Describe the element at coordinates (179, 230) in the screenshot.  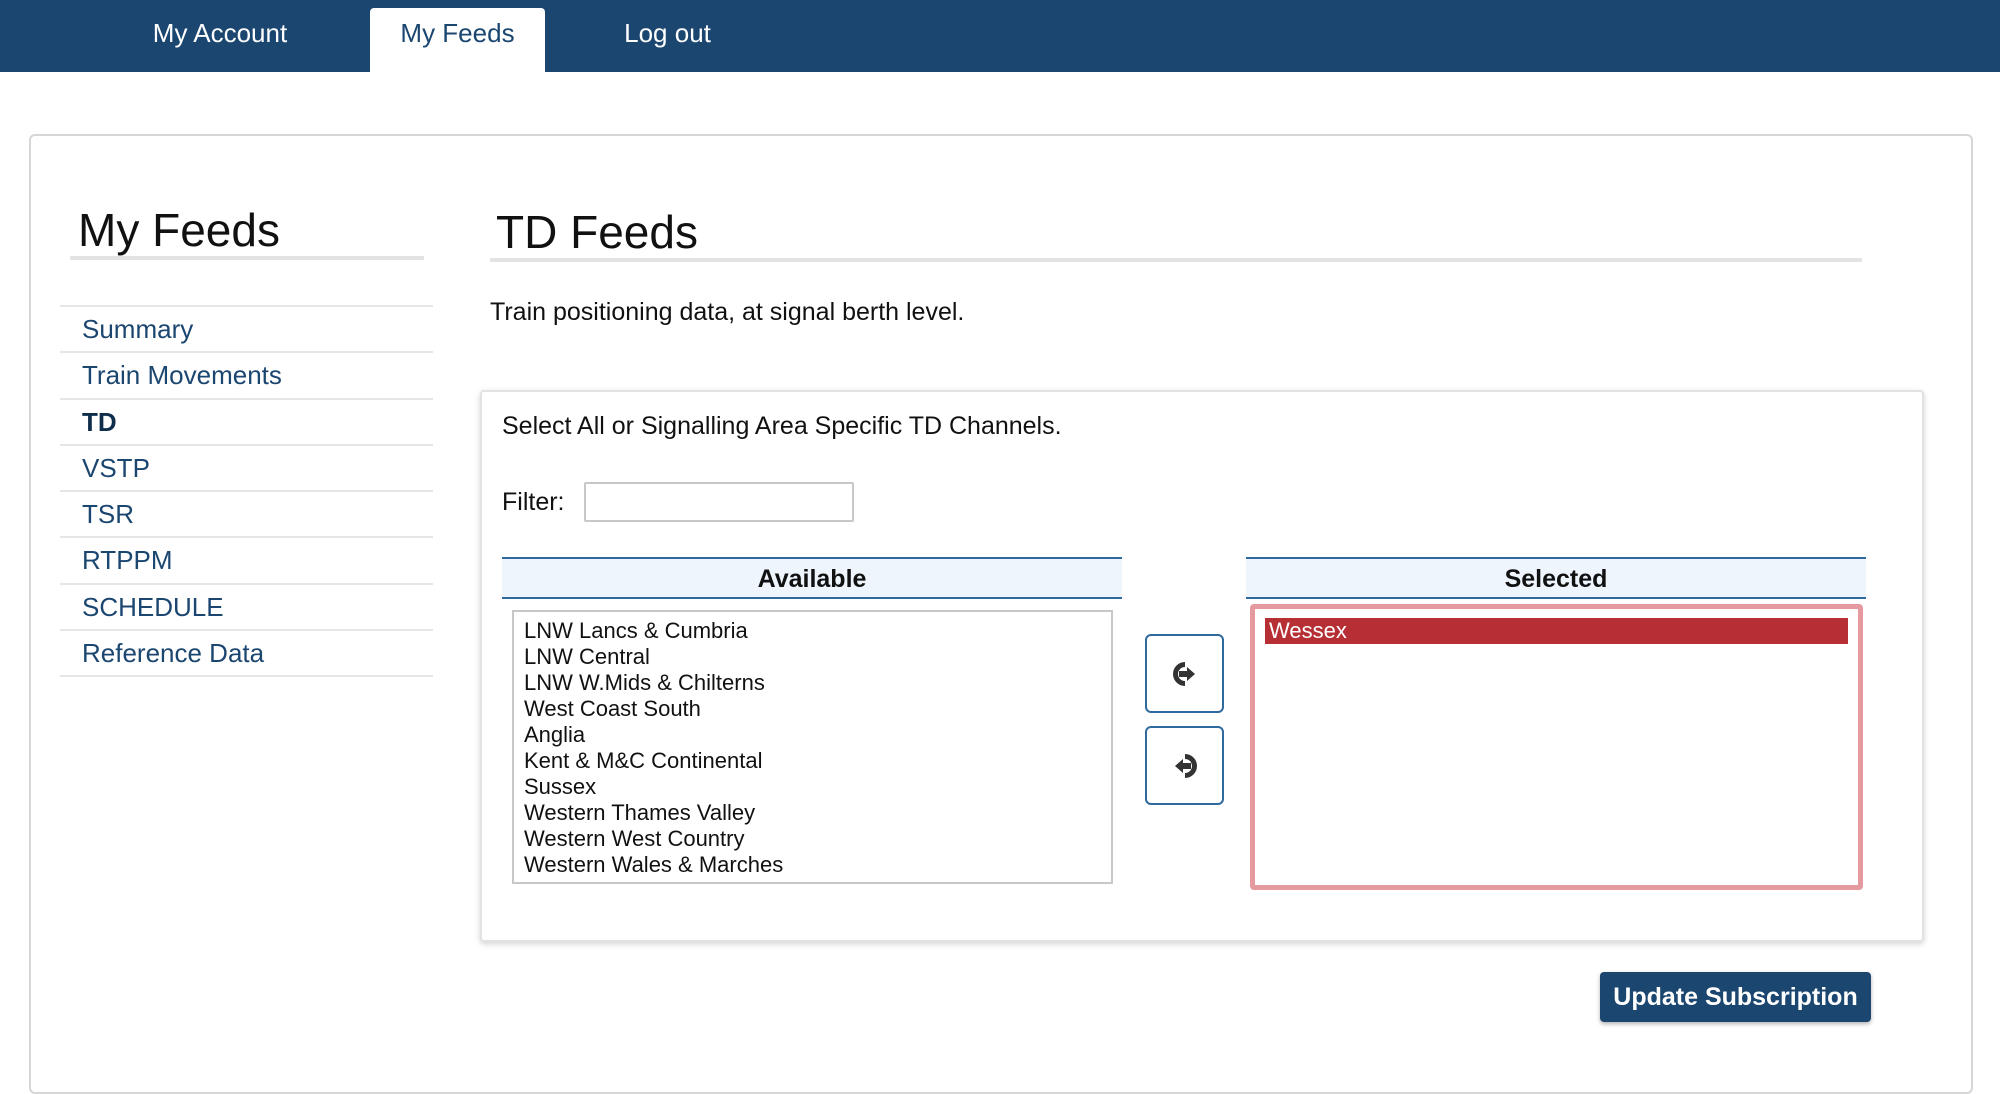
I see `sidebar-title: My Feeds` at that location.